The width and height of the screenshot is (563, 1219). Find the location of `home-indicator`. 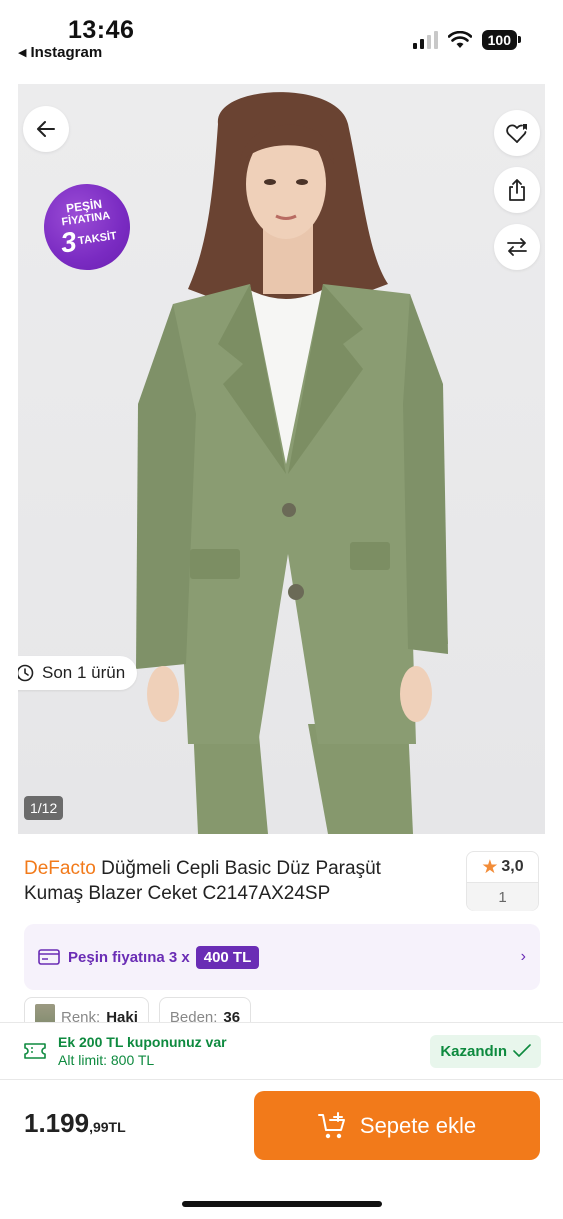

home-indicator is located at coordinates (282, 1204).